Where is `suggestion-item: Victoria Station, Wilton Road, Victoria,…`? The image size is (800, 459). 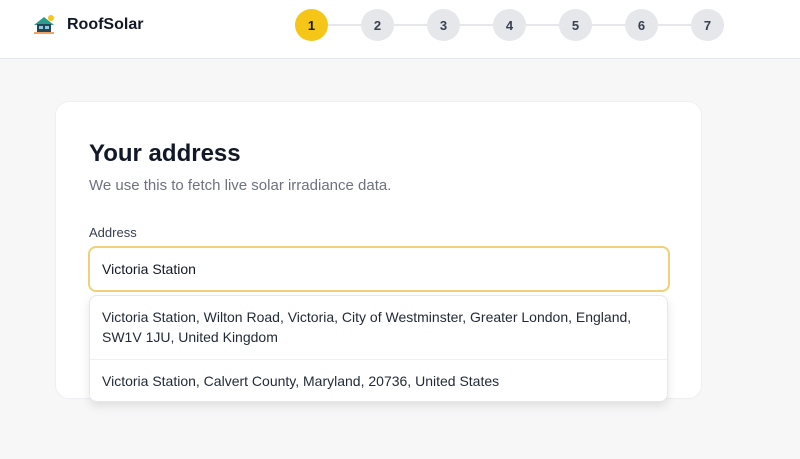 suggestion-item: Victoria Station, Wilton Road, Victoria,… is located at coordinates (378, 327).